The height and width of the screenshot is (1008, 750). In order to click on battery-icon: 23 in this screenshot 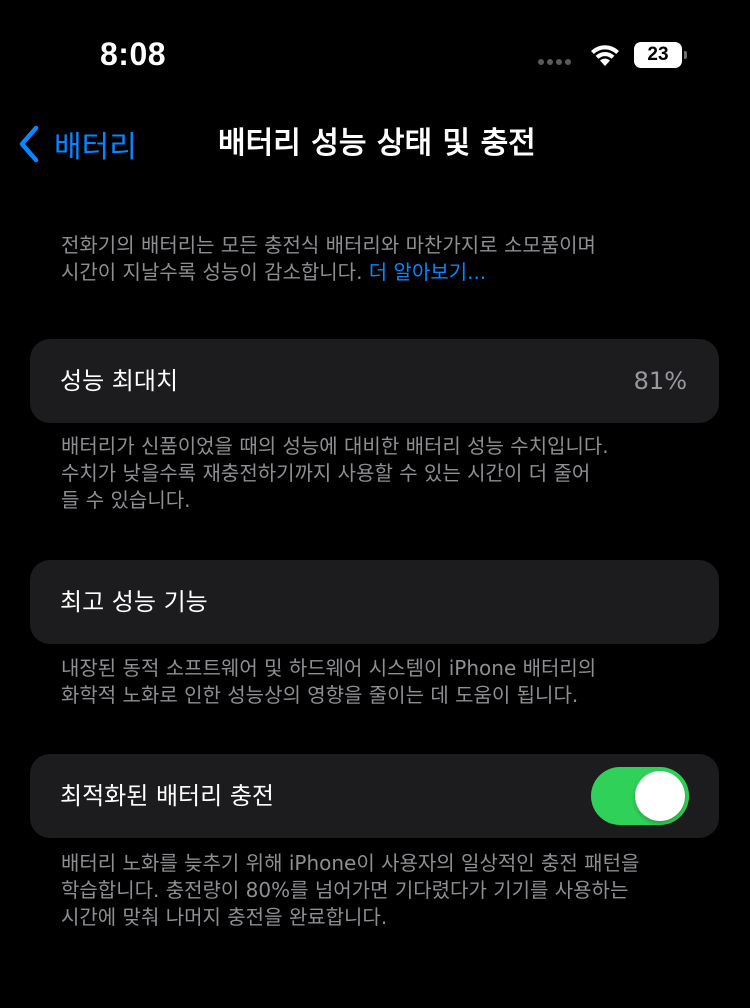, I will do `click(661, 55)`.